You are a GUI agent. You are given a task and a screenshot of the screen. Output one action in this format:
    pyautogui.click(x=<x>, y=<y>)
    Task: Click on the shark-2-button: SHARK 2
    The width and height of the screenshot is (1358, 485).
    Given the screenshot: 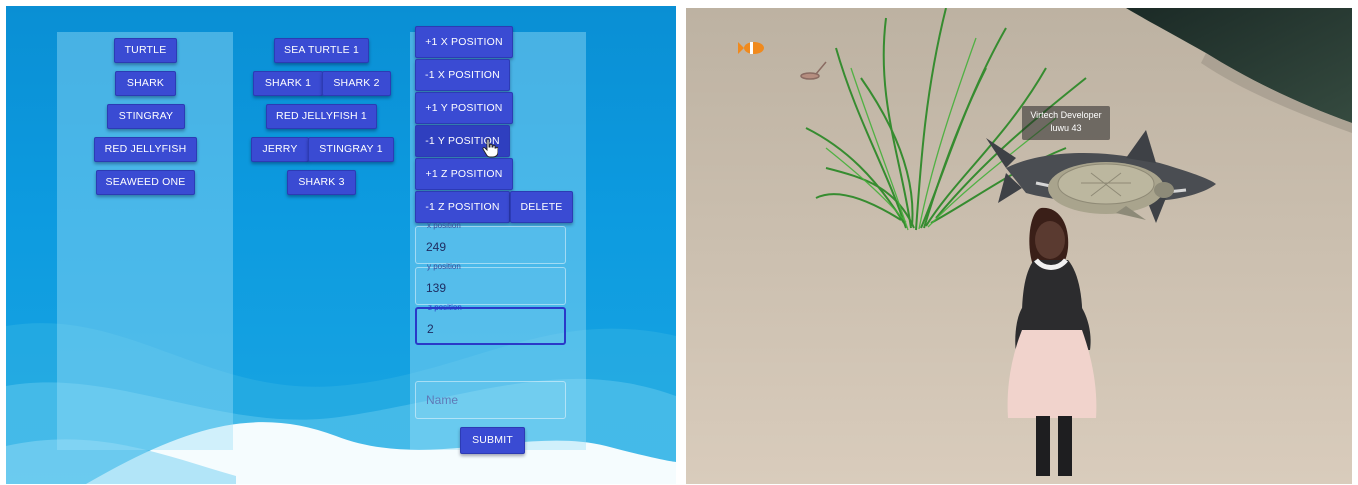 What is the action you would take?
    pyautogui.click(x=356, y=83)
    